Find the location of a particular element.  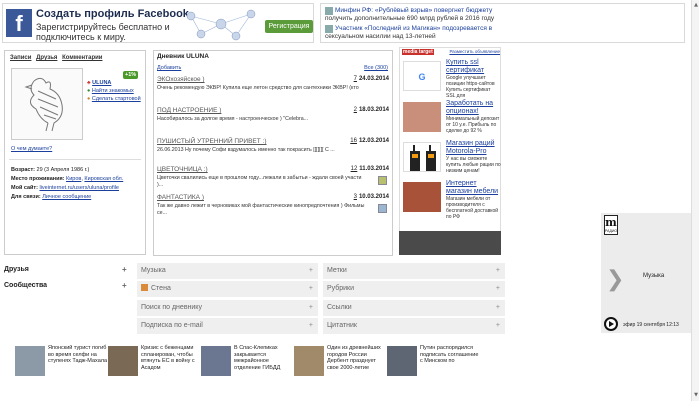

banknotes-image is located at coordinates (422, 117).